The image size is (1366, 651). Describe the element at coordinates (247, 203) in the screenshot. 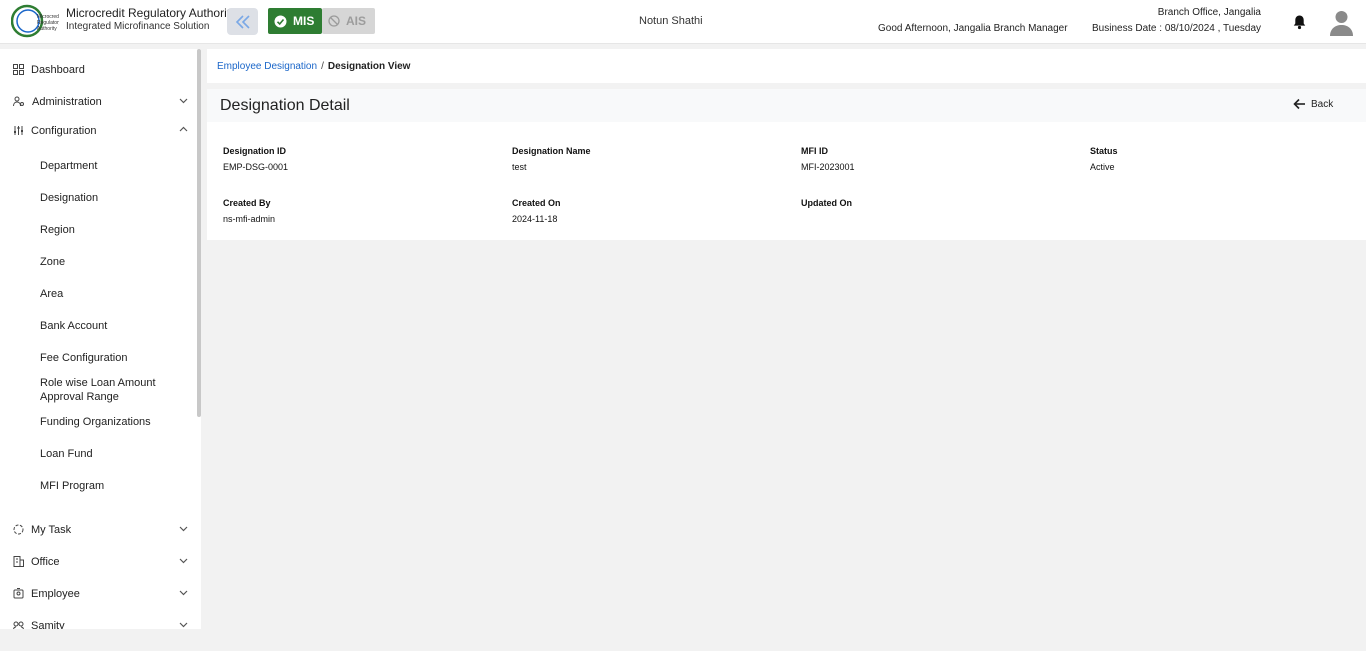

I see `field-label-created-by: Created By` at that location.